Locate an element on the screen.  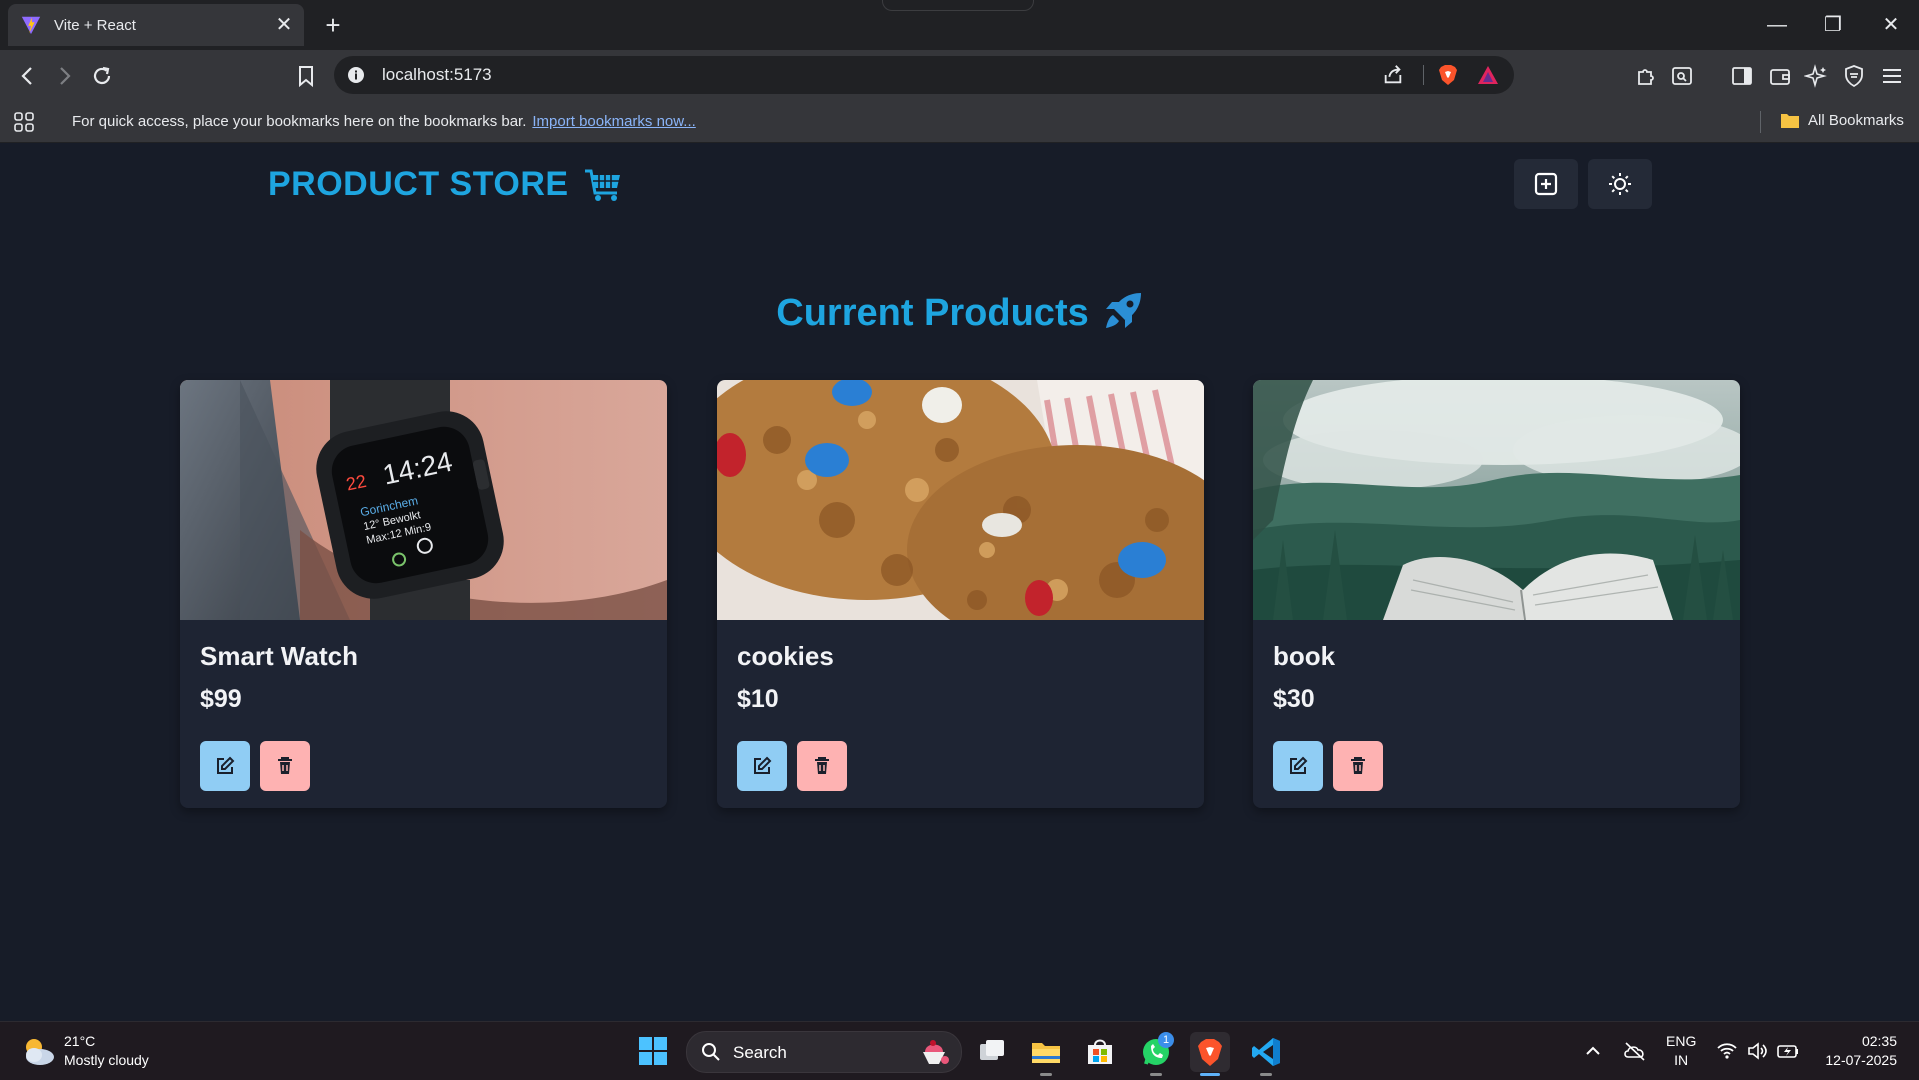
notification-badge: 1 is located at coordinates (1166, 1040).